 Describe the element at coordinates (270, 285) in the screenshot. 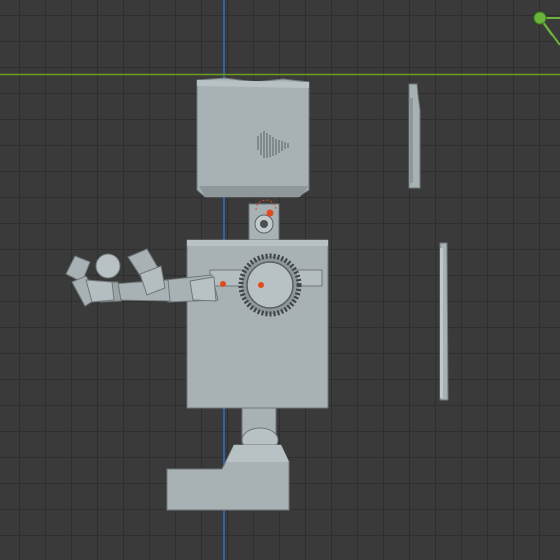

I see `shoulder-joint` at that location.